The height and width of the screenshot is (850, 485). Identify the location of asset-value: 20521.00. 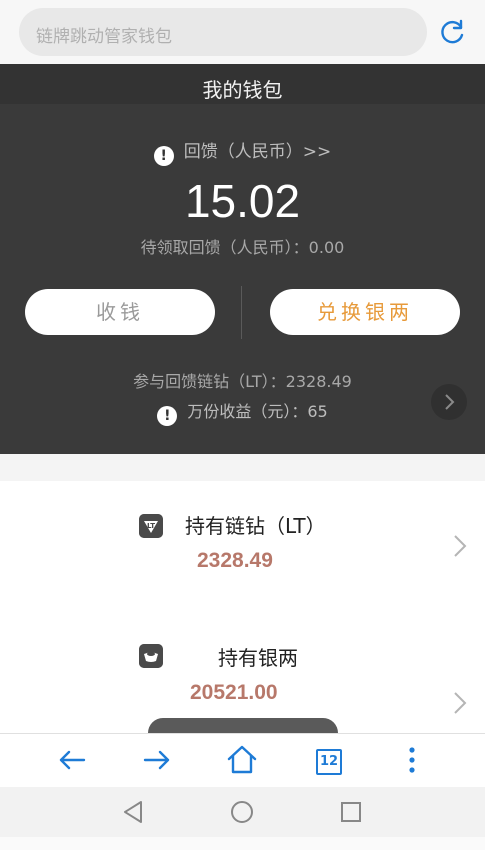
(234, 692).